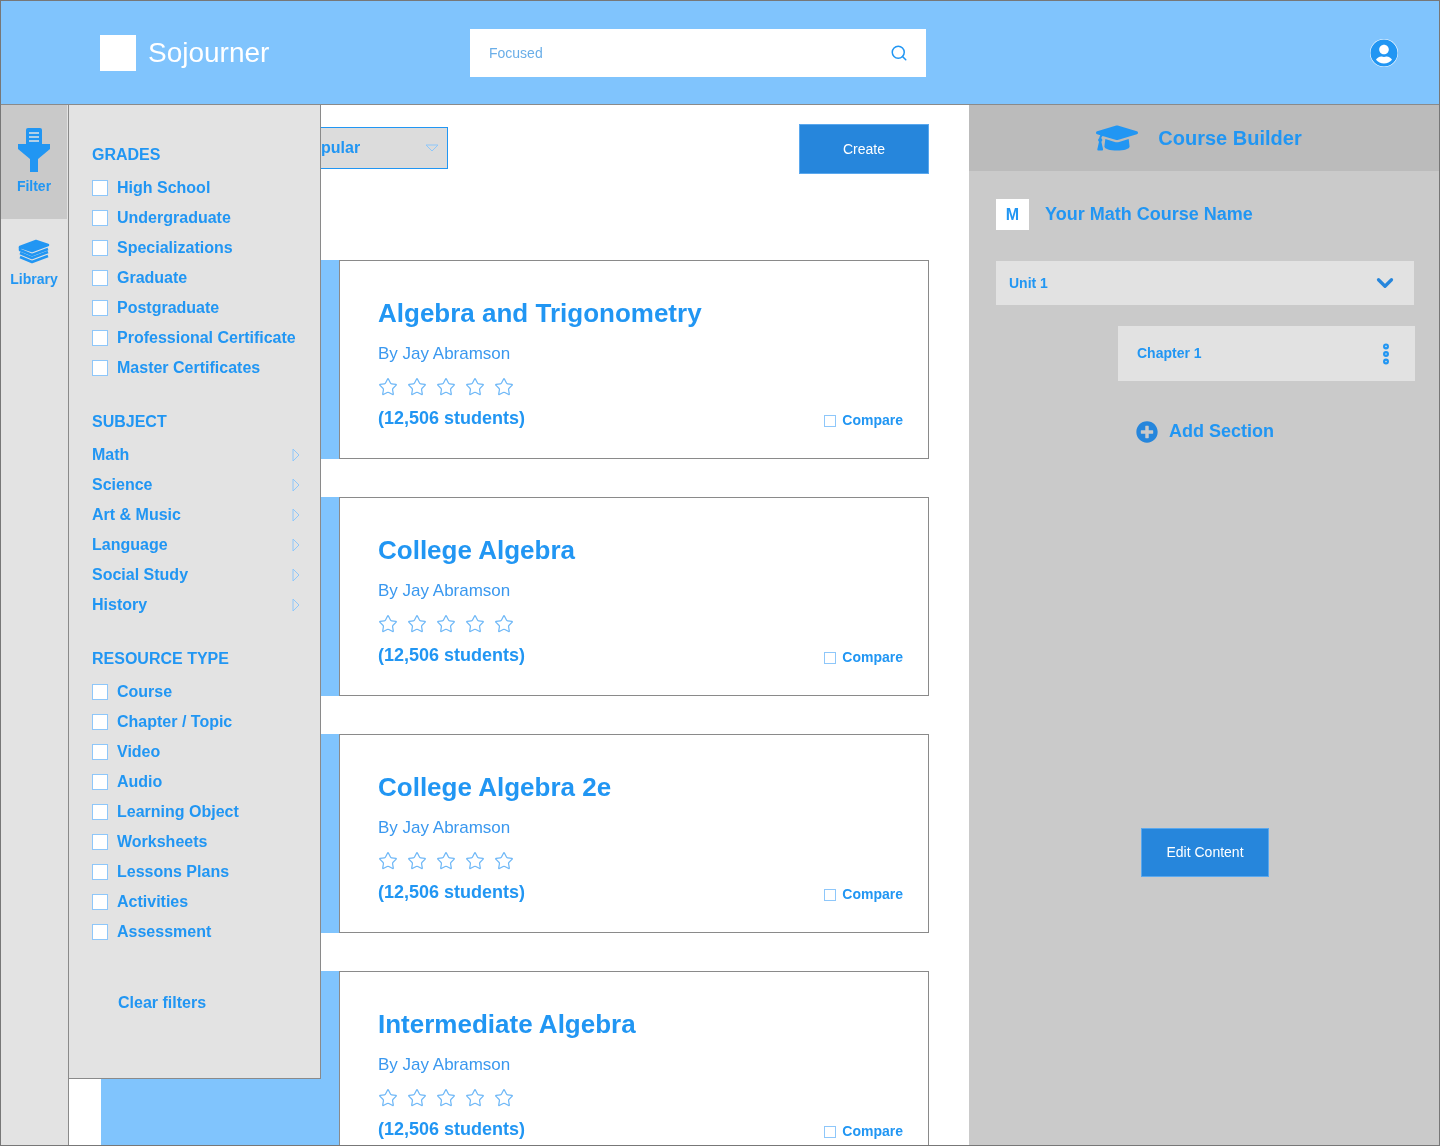  Describe the element at coordinates (140, 782) in the screenshot. I see `filter-option: Audio` at that location.